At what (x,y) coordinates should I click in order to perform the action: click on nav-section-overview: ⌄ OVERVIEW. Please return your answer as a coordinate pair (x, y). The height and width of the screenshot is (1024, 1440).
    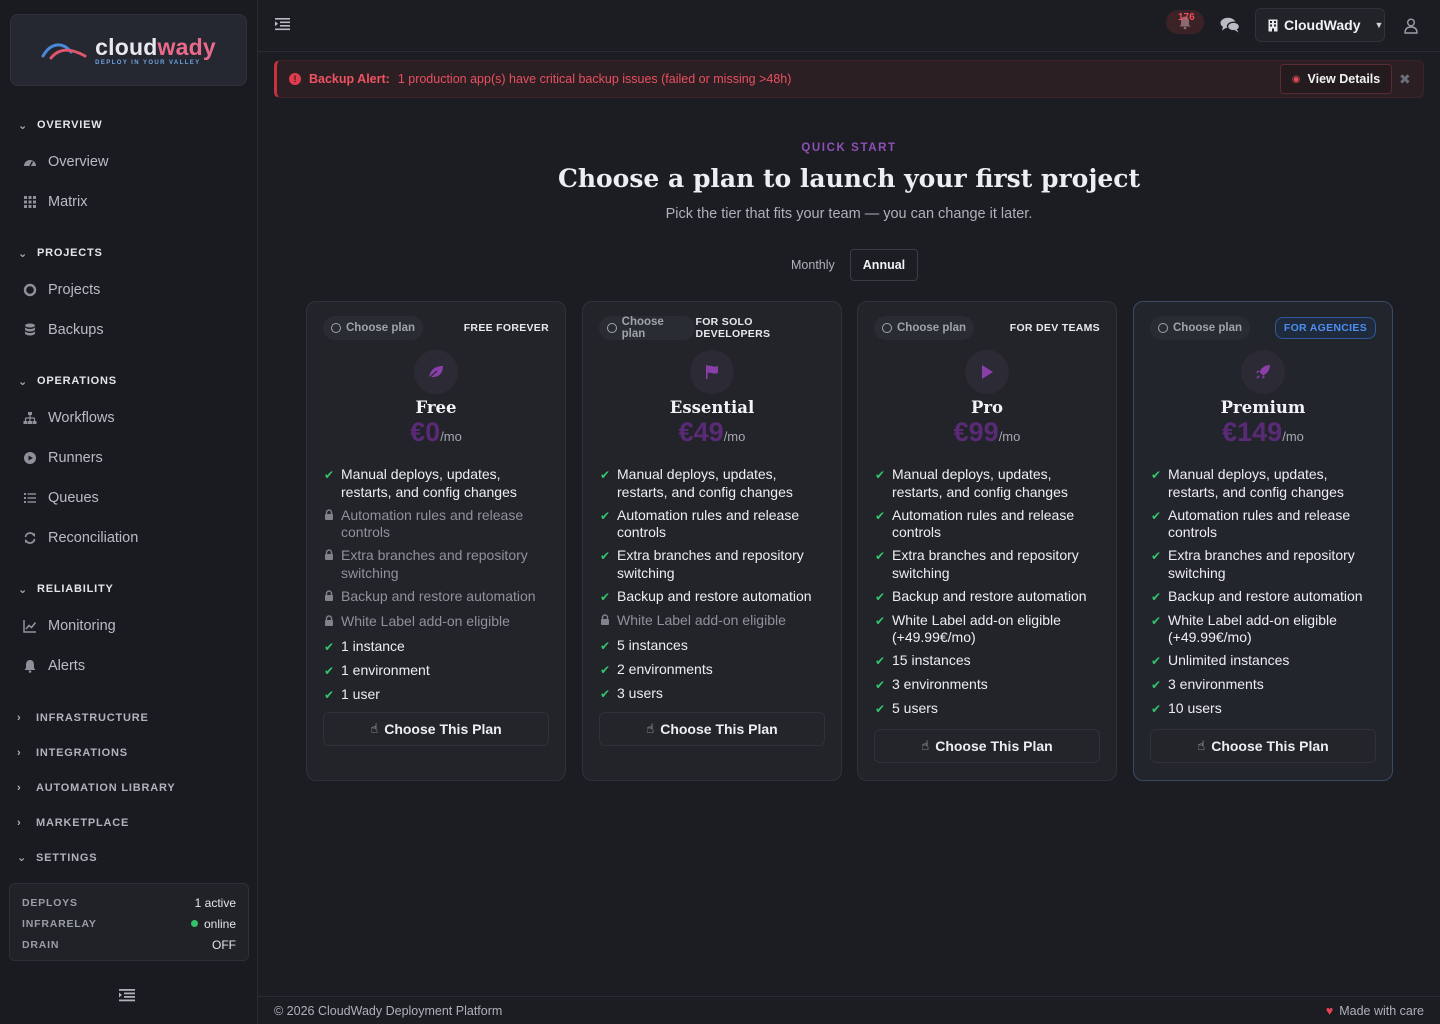
    Looking at the image, I should click on (129, 125).